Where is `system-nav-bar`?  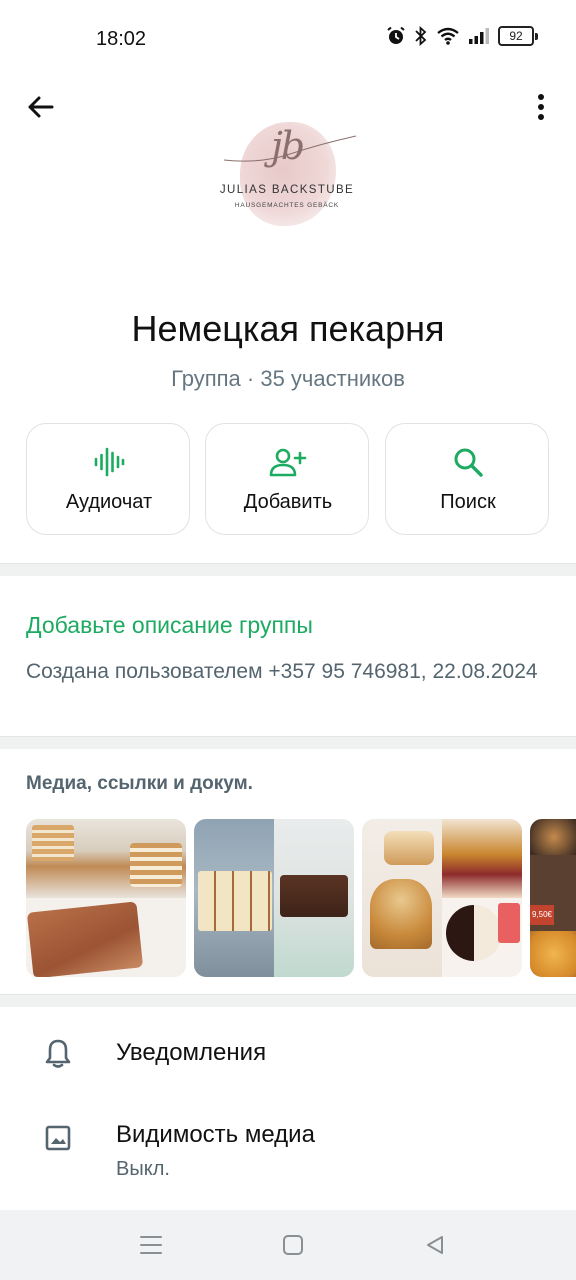
system-nav-bar is located at coordinates (288, 1245).